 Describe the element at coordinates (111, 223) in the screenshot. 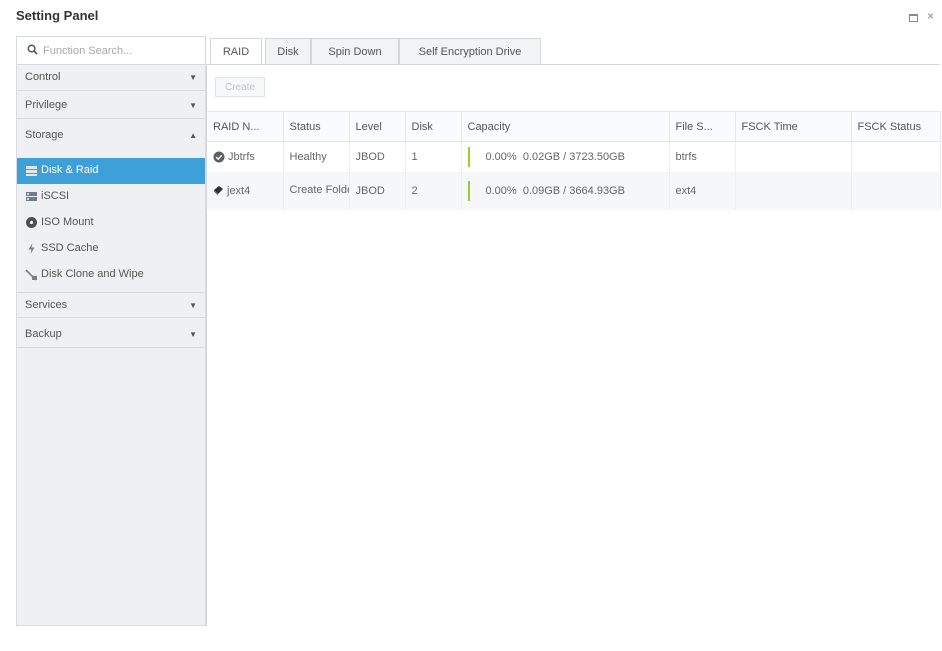

I see `sidebar-item-iso-mount: ISO Mount` at that location.